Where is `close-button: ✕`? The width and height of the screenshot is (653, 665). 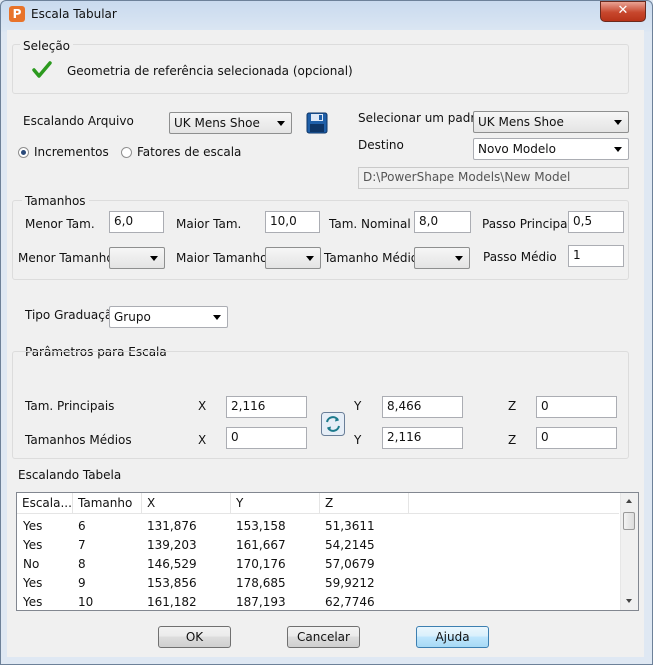
close-button: ✕ is located at coordinates (623, 11).